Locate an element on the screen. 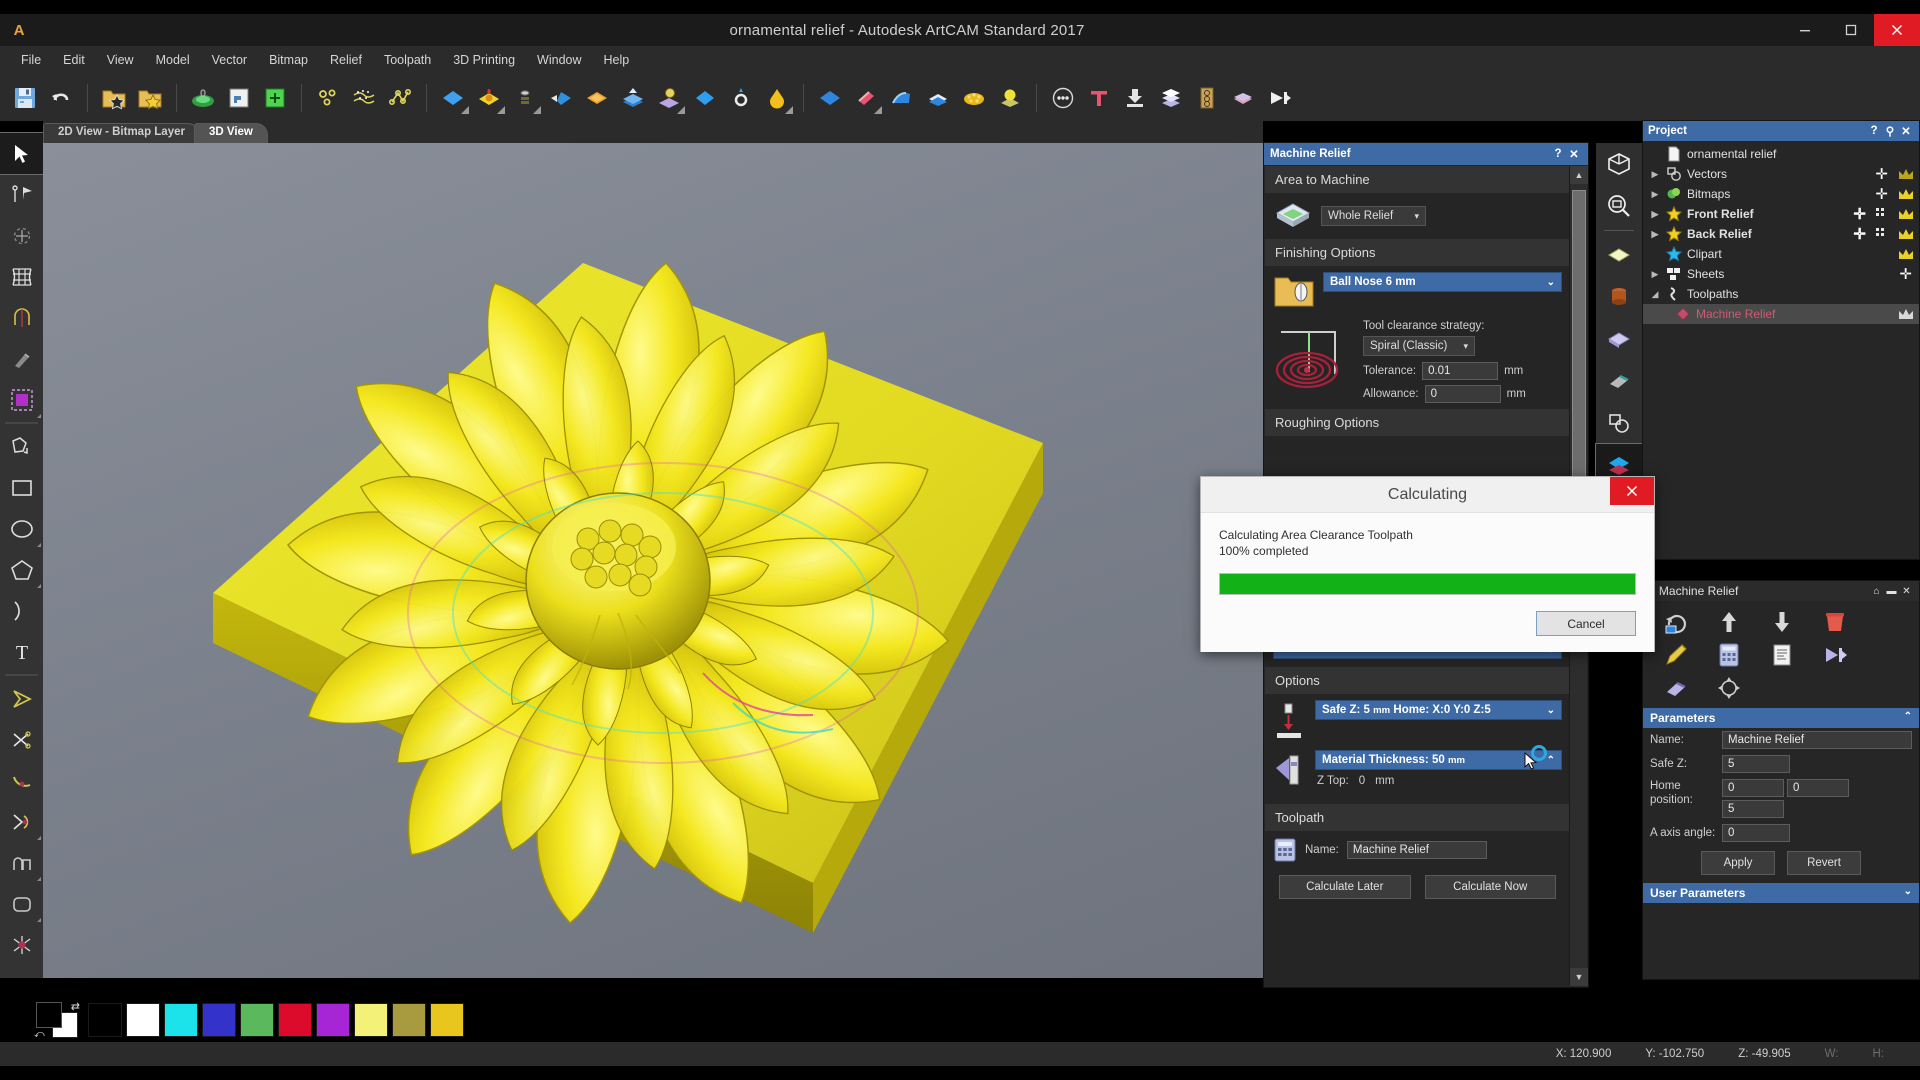 The image size is (1920, 1080). add-relief-button is located at coordinates (275, 98).